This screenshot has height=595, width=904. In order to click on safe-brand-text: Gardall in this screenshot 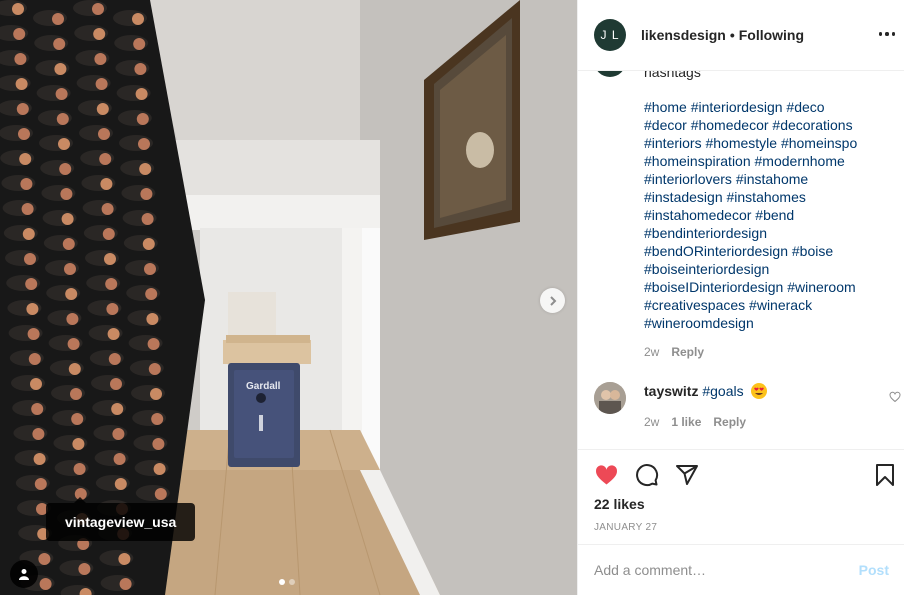, I will do `click(263, 386)`.